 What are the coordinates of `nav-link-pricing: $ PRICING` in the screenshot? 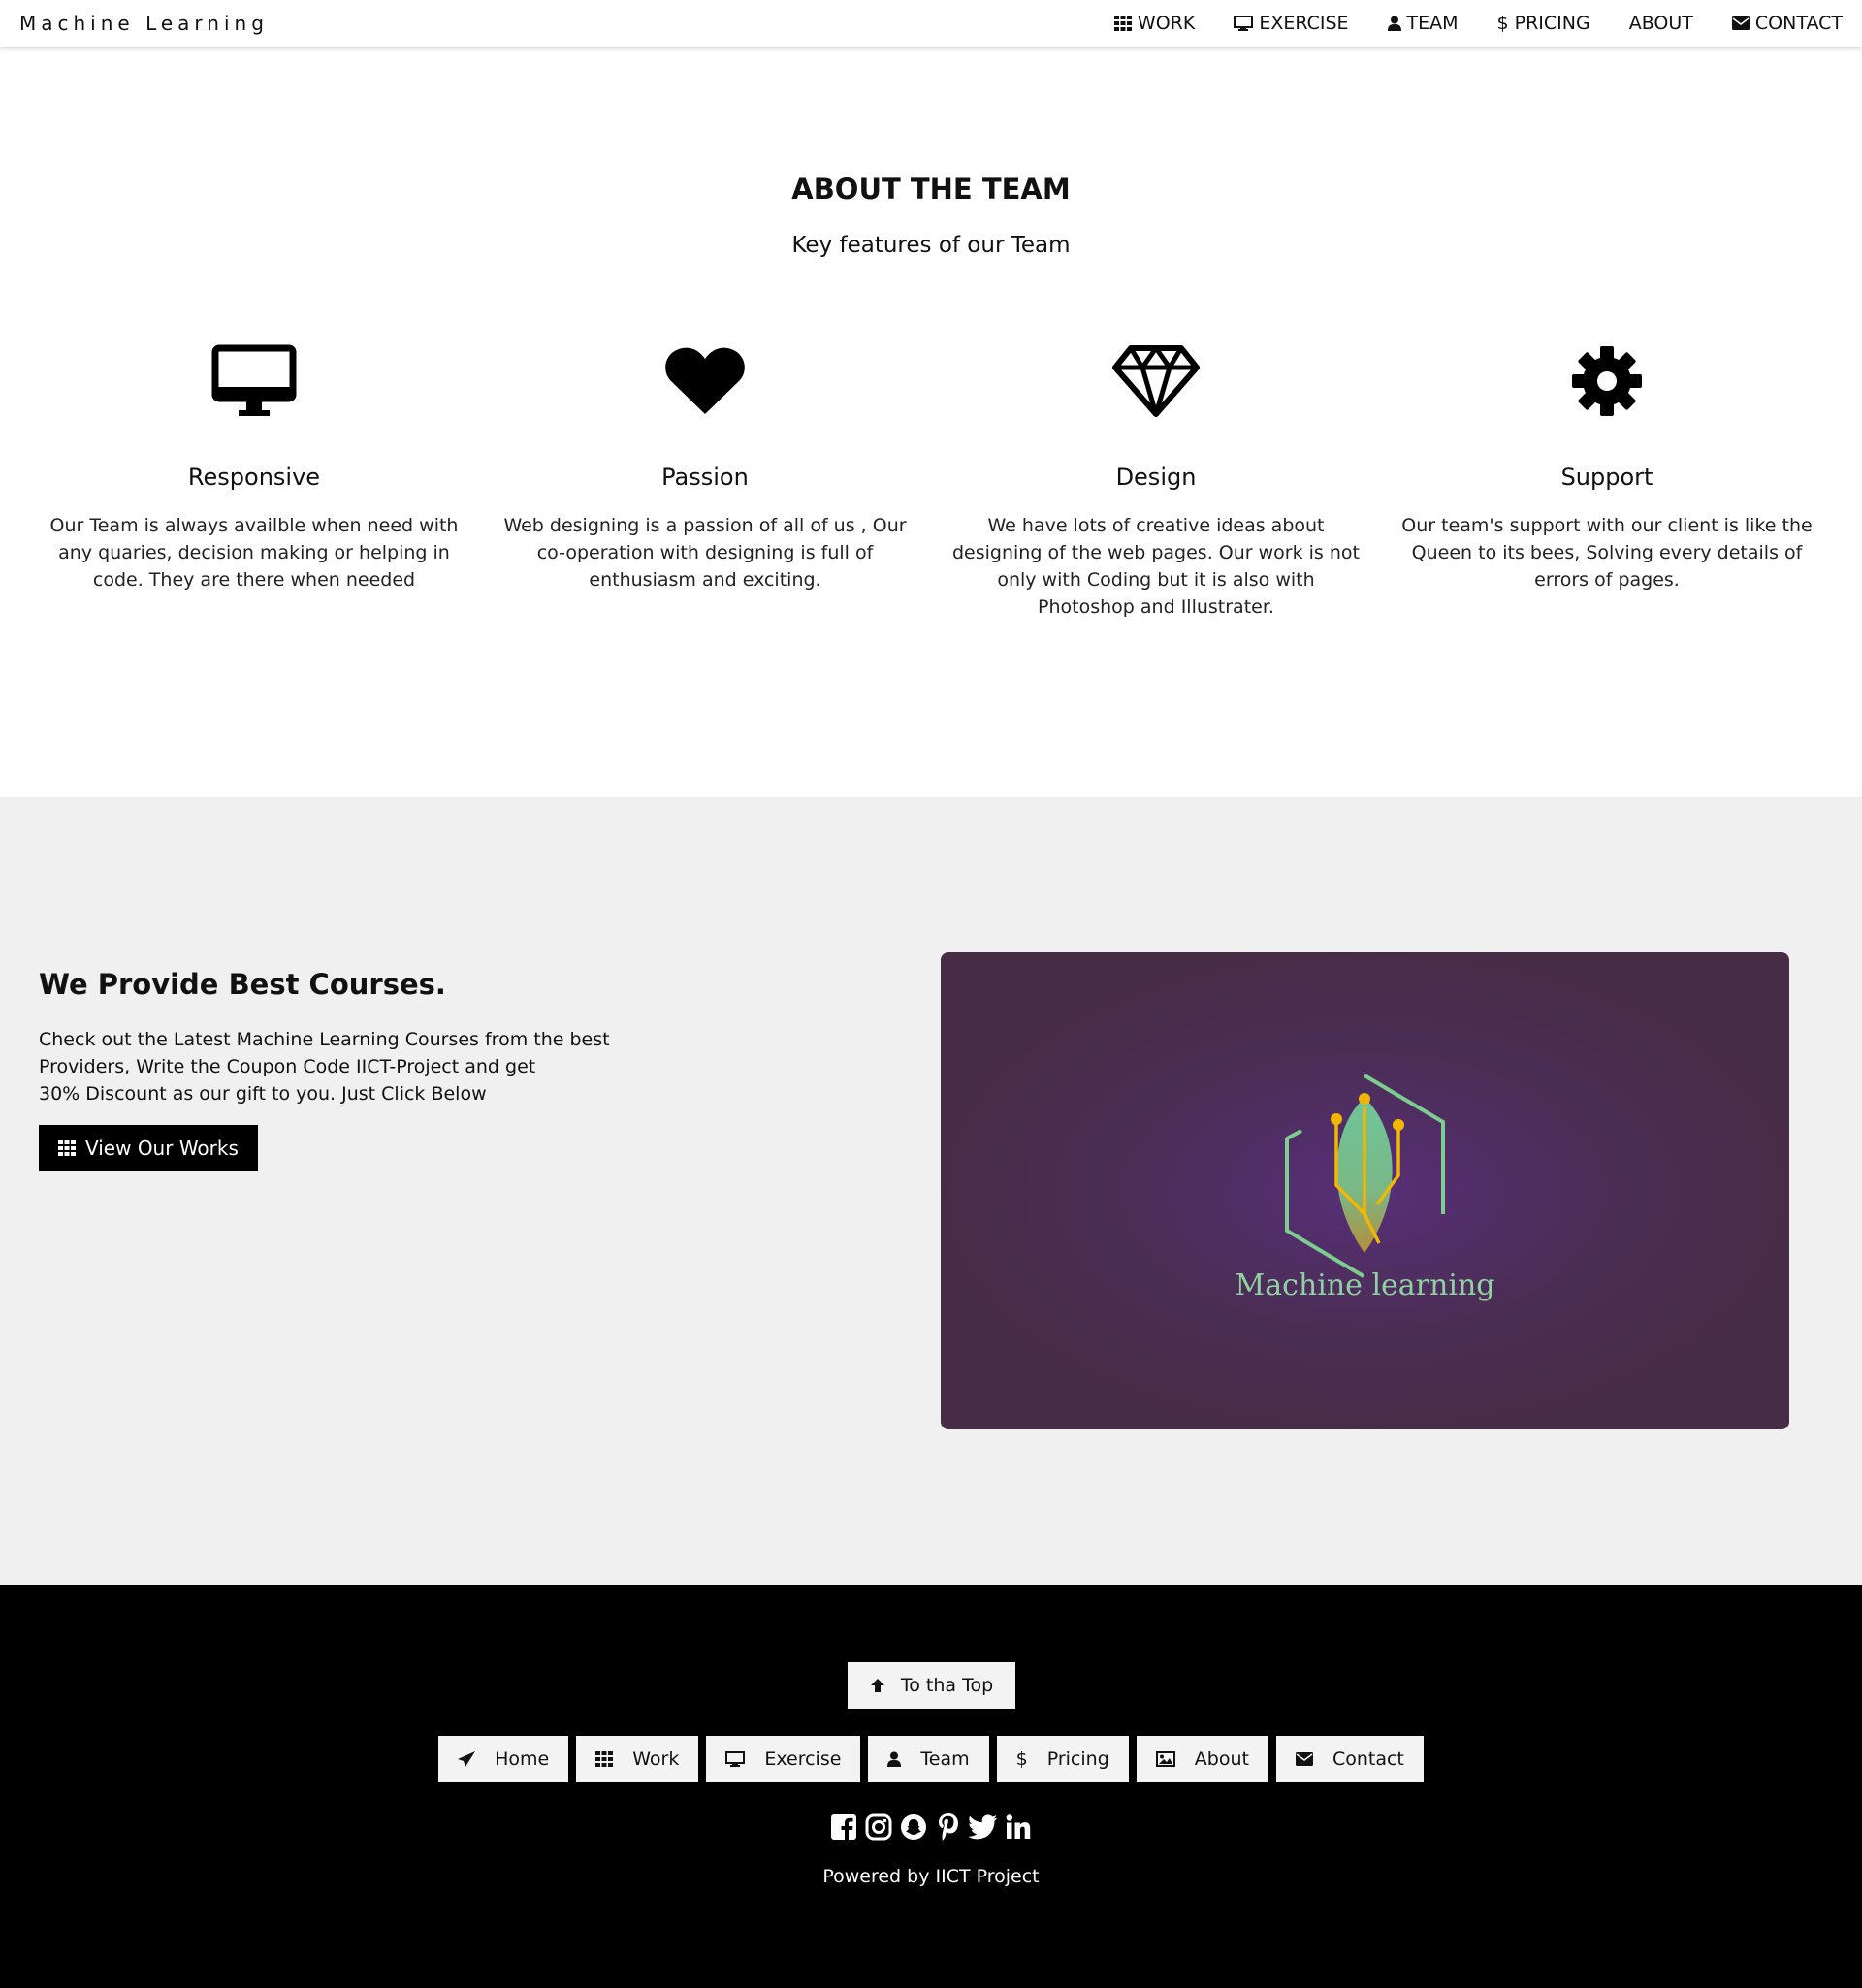 It's located at (1544, 23).